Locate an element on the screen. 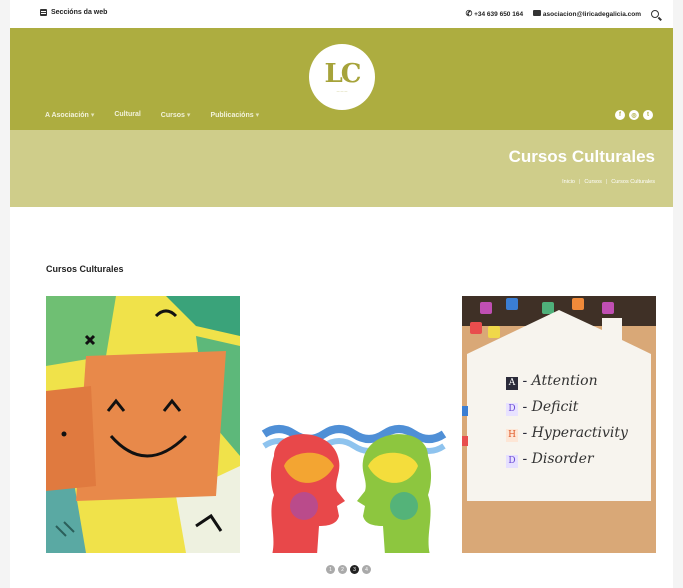 This screenshot has width=683, height=588. breadcrumb: Inicio | Cursos | Cursos Culturales is located at coordinates (608, 182).